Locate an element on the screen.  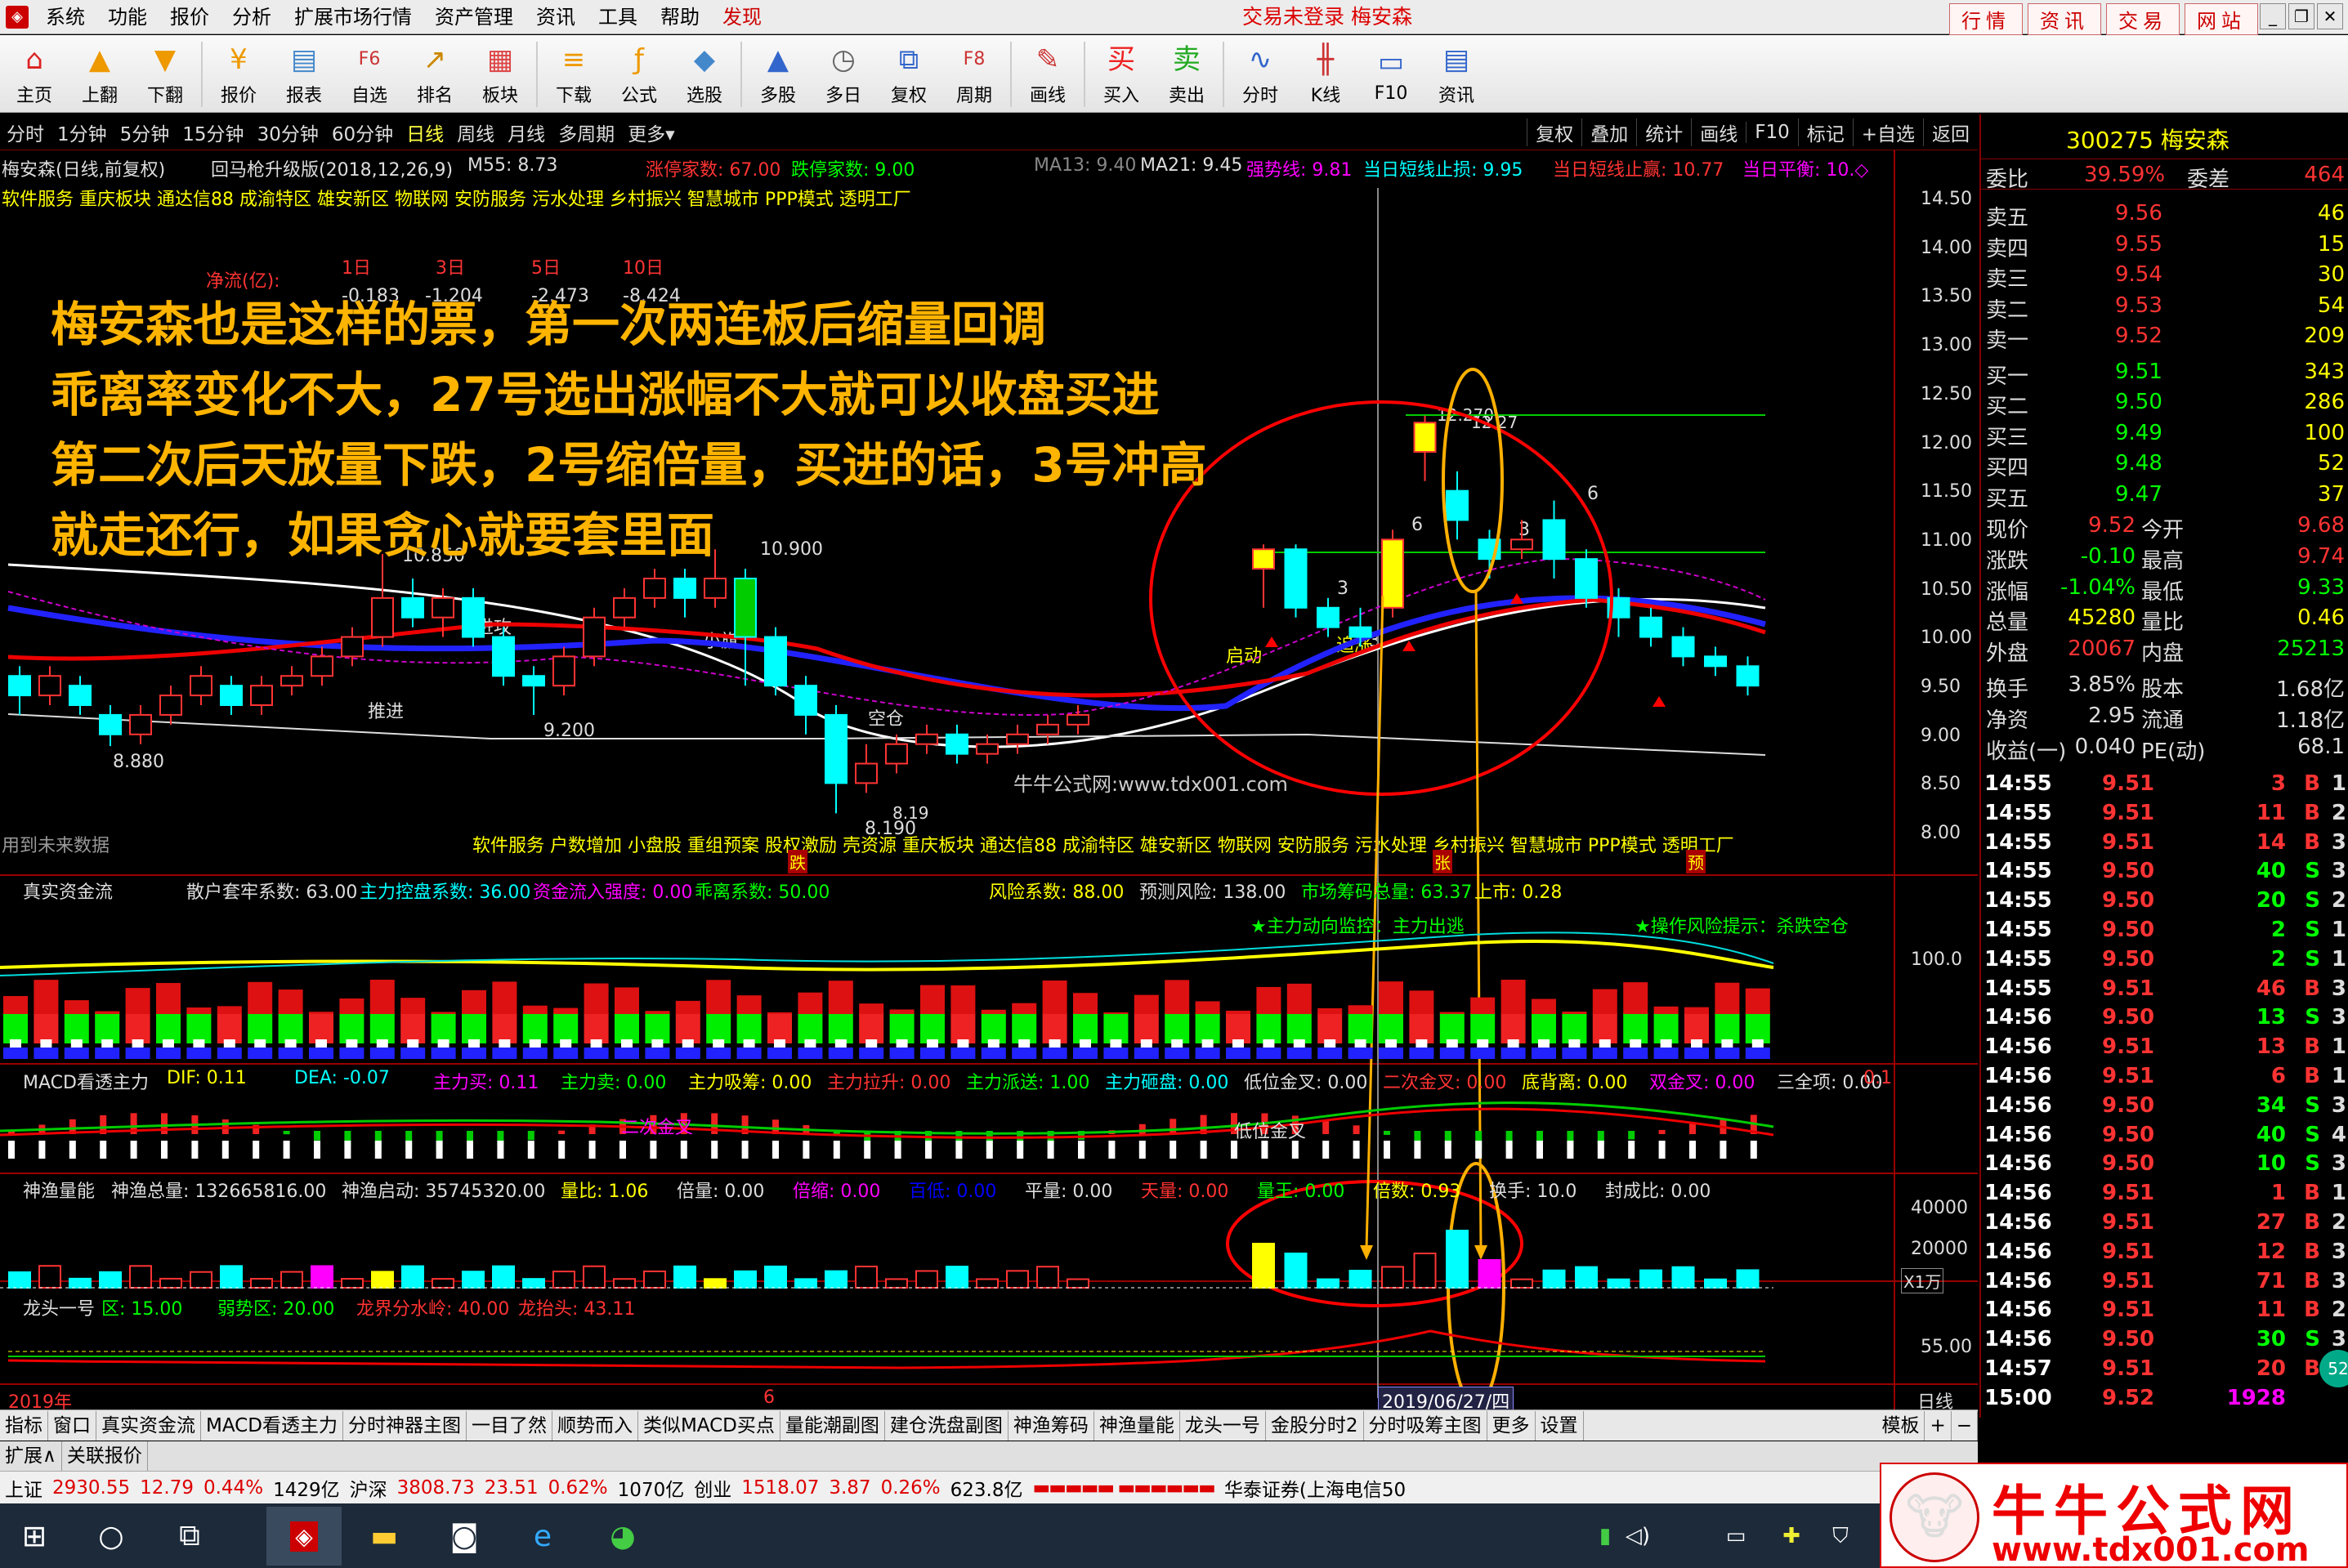
tab-right-0: 模板 is located at coordinates (1900, 1425).